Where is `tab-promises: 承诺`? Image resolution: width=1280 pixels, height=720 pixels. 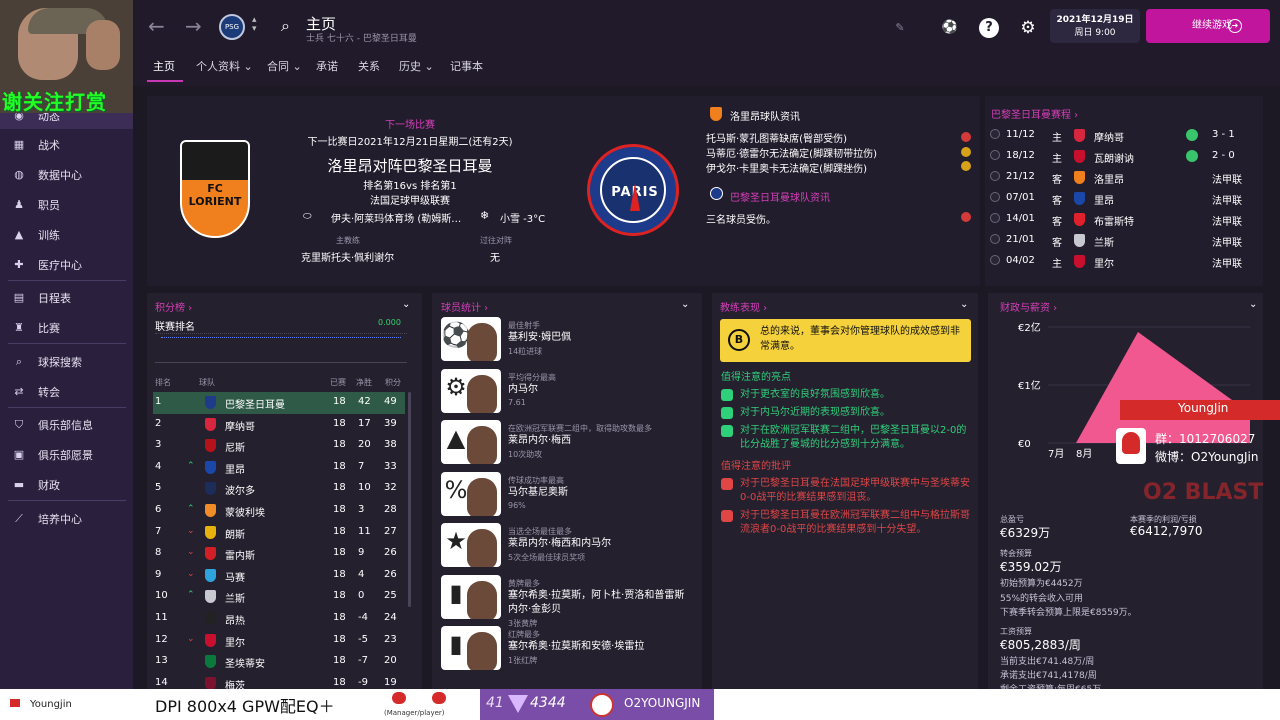
tab-promises: 承诺 is located at coordinates (327, 66).